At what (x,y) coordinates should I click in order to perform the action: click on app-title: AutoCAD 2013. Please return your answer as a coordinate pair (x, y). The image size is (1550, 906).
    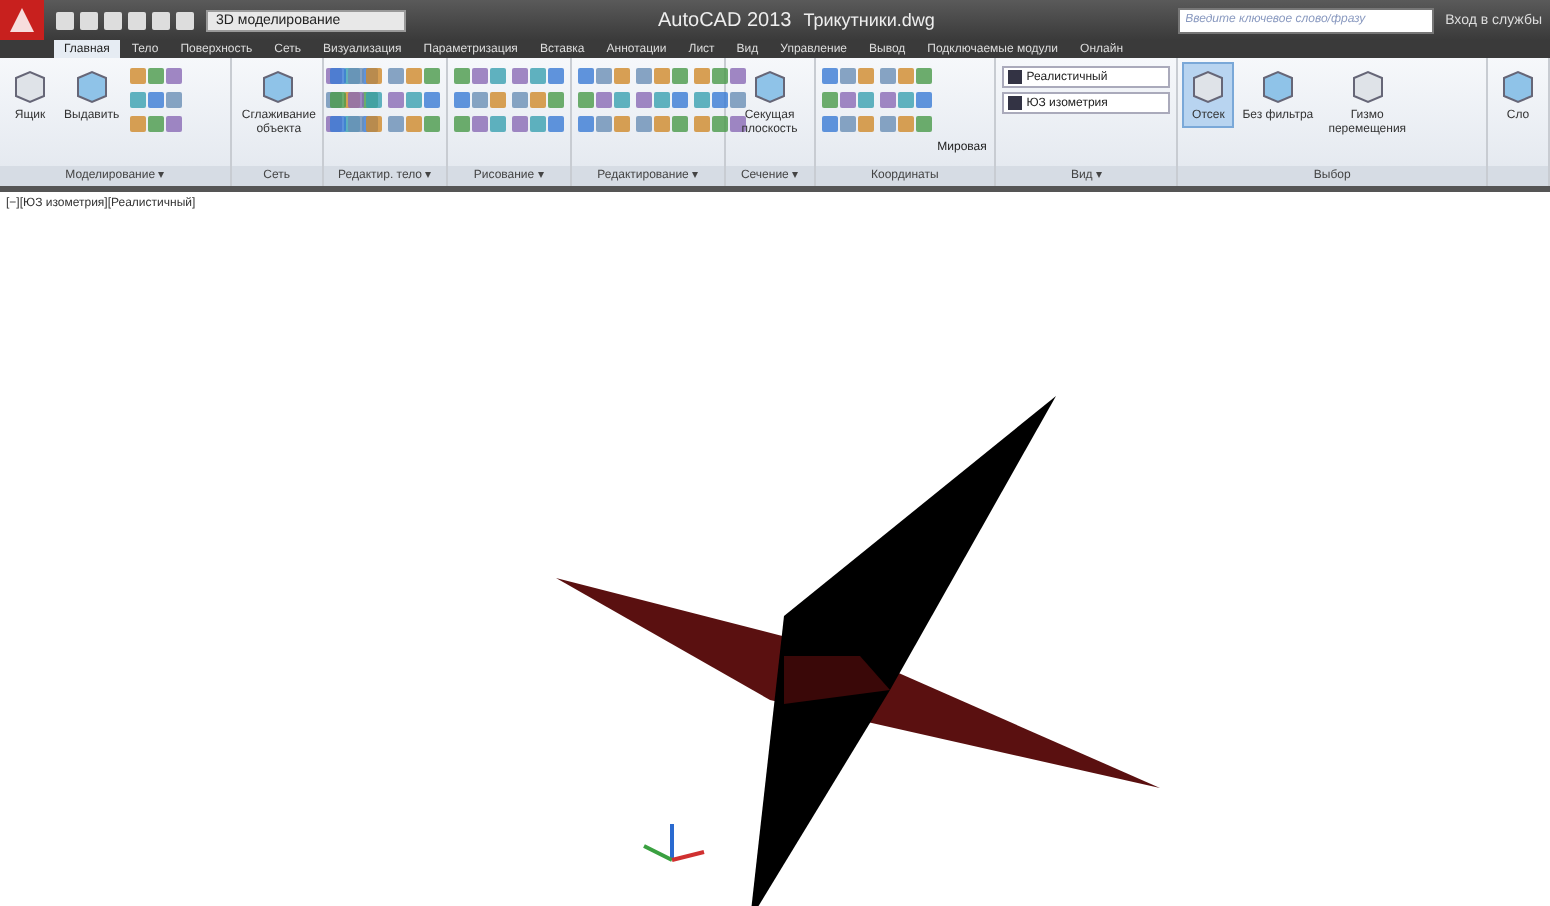
    Looking at the image, I should click on (725, 20).